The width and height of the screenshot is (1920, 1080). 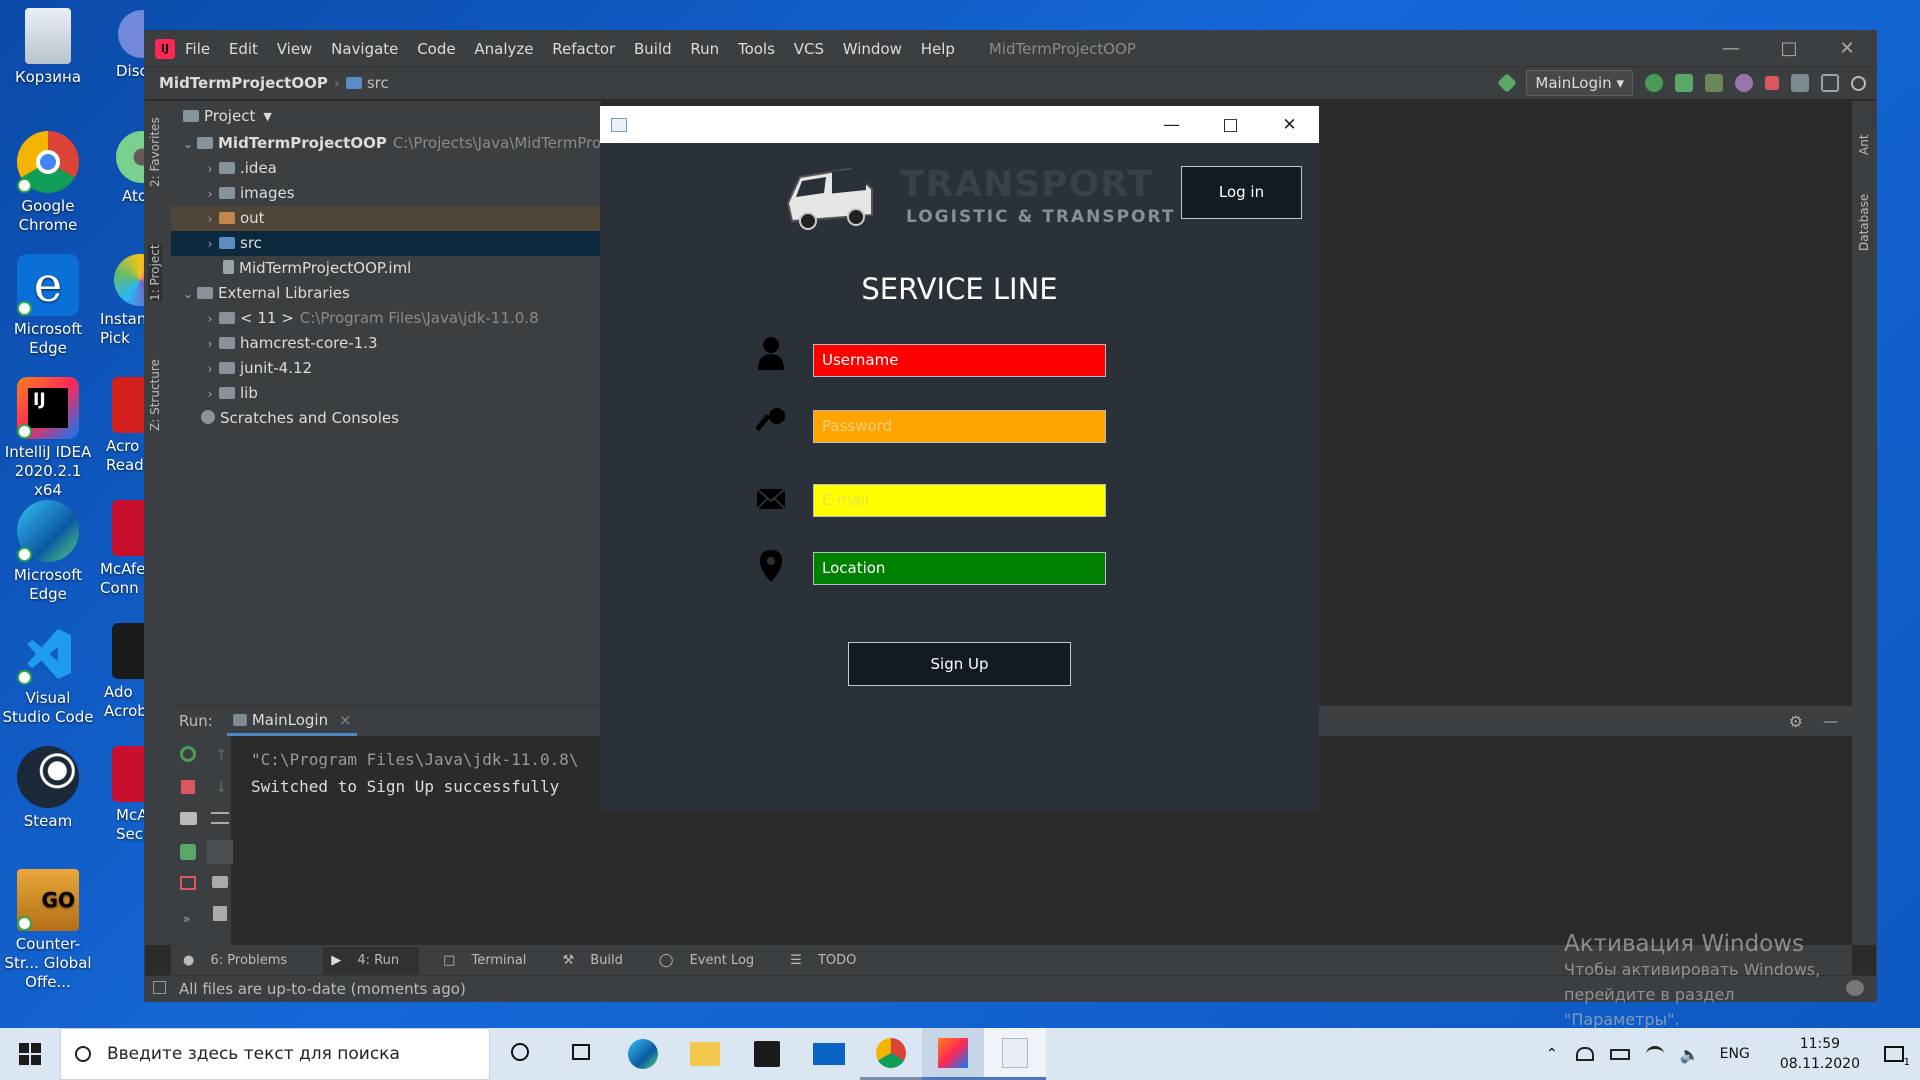 What do you see at coordinates (386, 293) in the screenshot?
I see `tree-item-external-libraries: ⌄ External Libraries` at bounding box center [386, 293].